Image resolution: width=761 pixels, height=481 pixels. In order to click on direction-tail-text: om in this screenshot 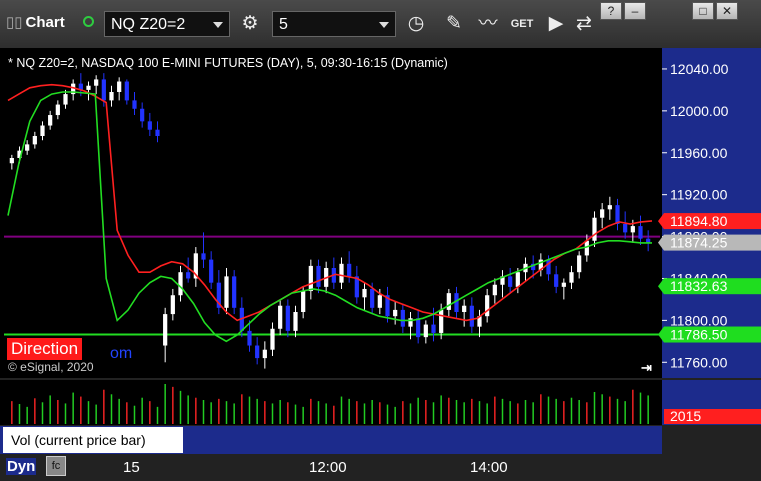, I will do `click(121, 353)`.